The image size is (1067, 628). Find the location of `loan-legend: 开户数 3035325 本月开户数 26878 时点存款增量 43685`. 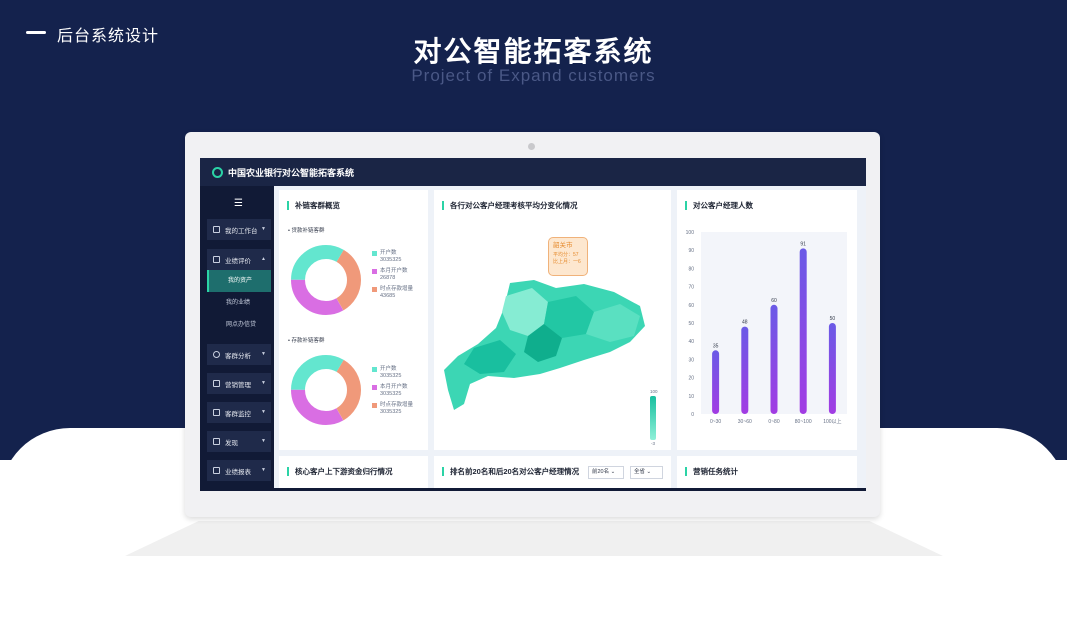

loan-legend: 开户数 3035325 本月开户数 26878 时点存款增量 43685 is located at coordinates (392, 275).